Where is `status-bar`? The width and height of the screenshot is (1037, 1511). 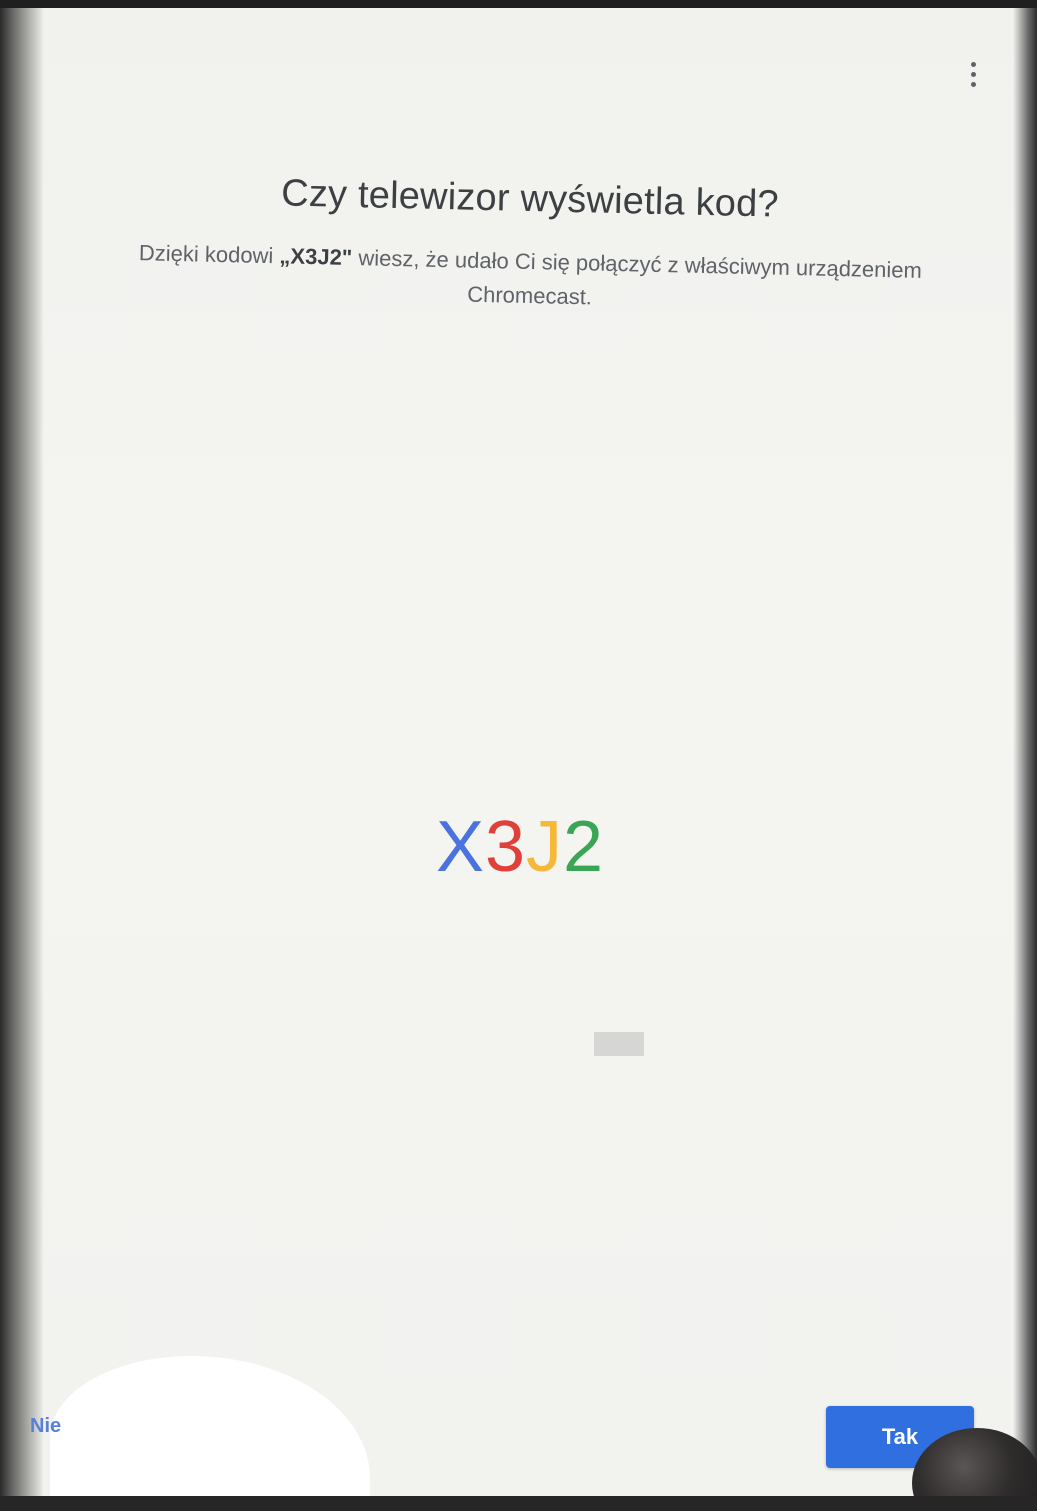 status-bar is located at coordinates (518, 4).